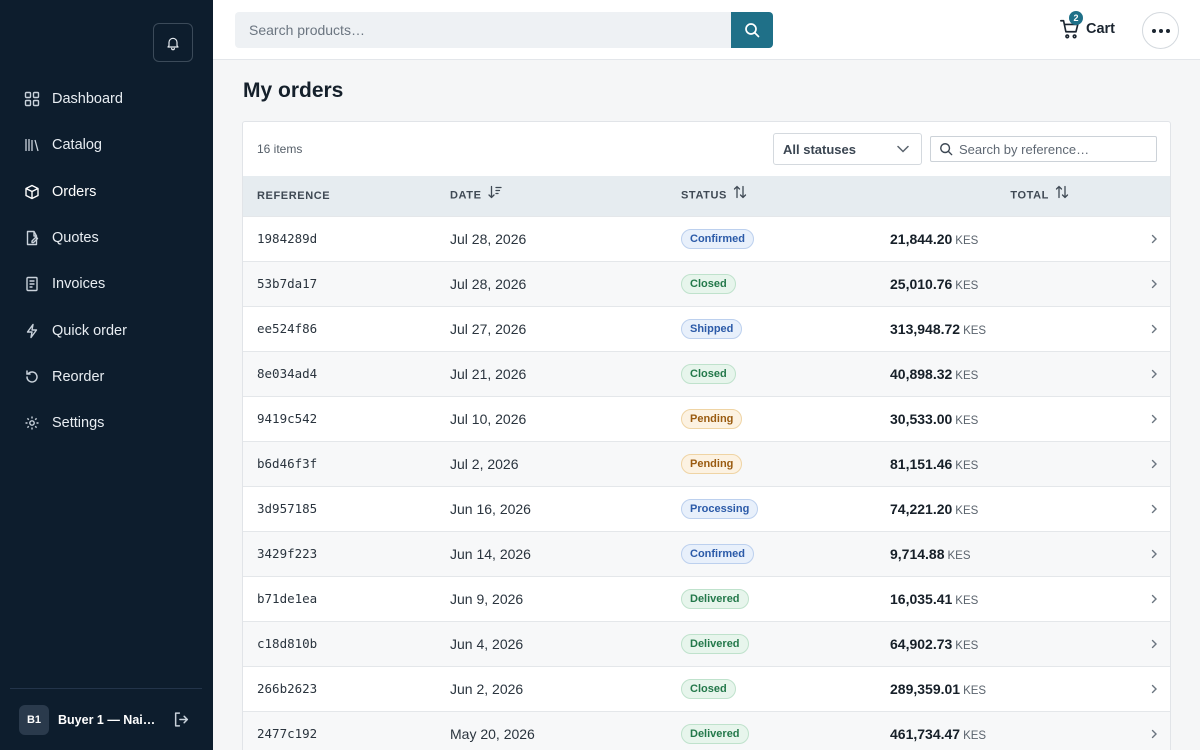  I want to click on sidebar-item-catalog: Catalog, so click(106, 145).